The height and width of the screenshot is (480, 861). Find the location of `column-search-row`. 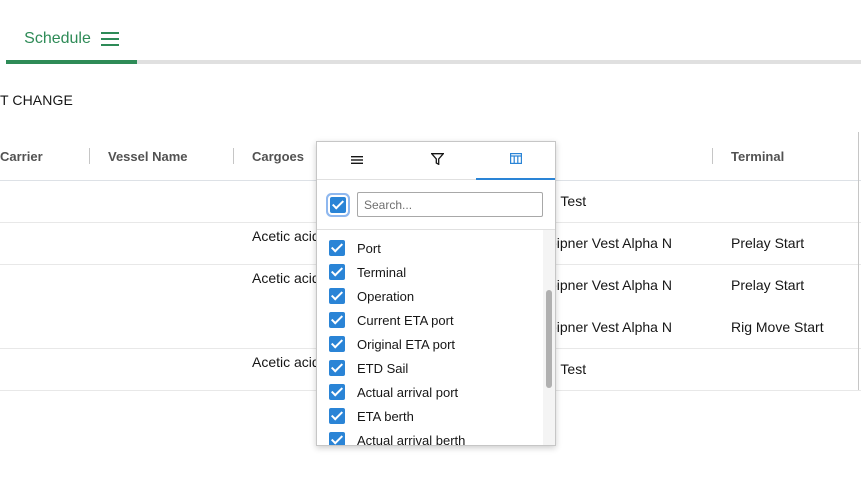

column-search-row is located at coordinates (436, 205).